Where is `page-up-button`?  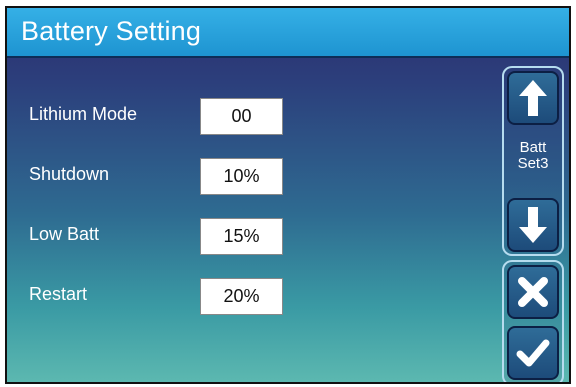
page-up-button is located at coordinates (533, 98).